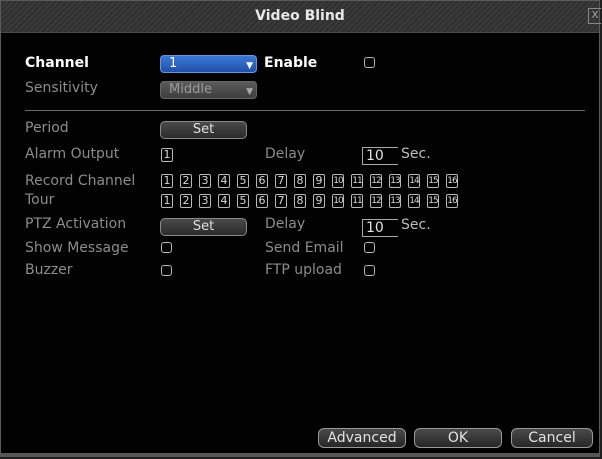 The width and height of the screenshot is (602, 459). I want to click on record-channel-15: 15, so click(433, 181).